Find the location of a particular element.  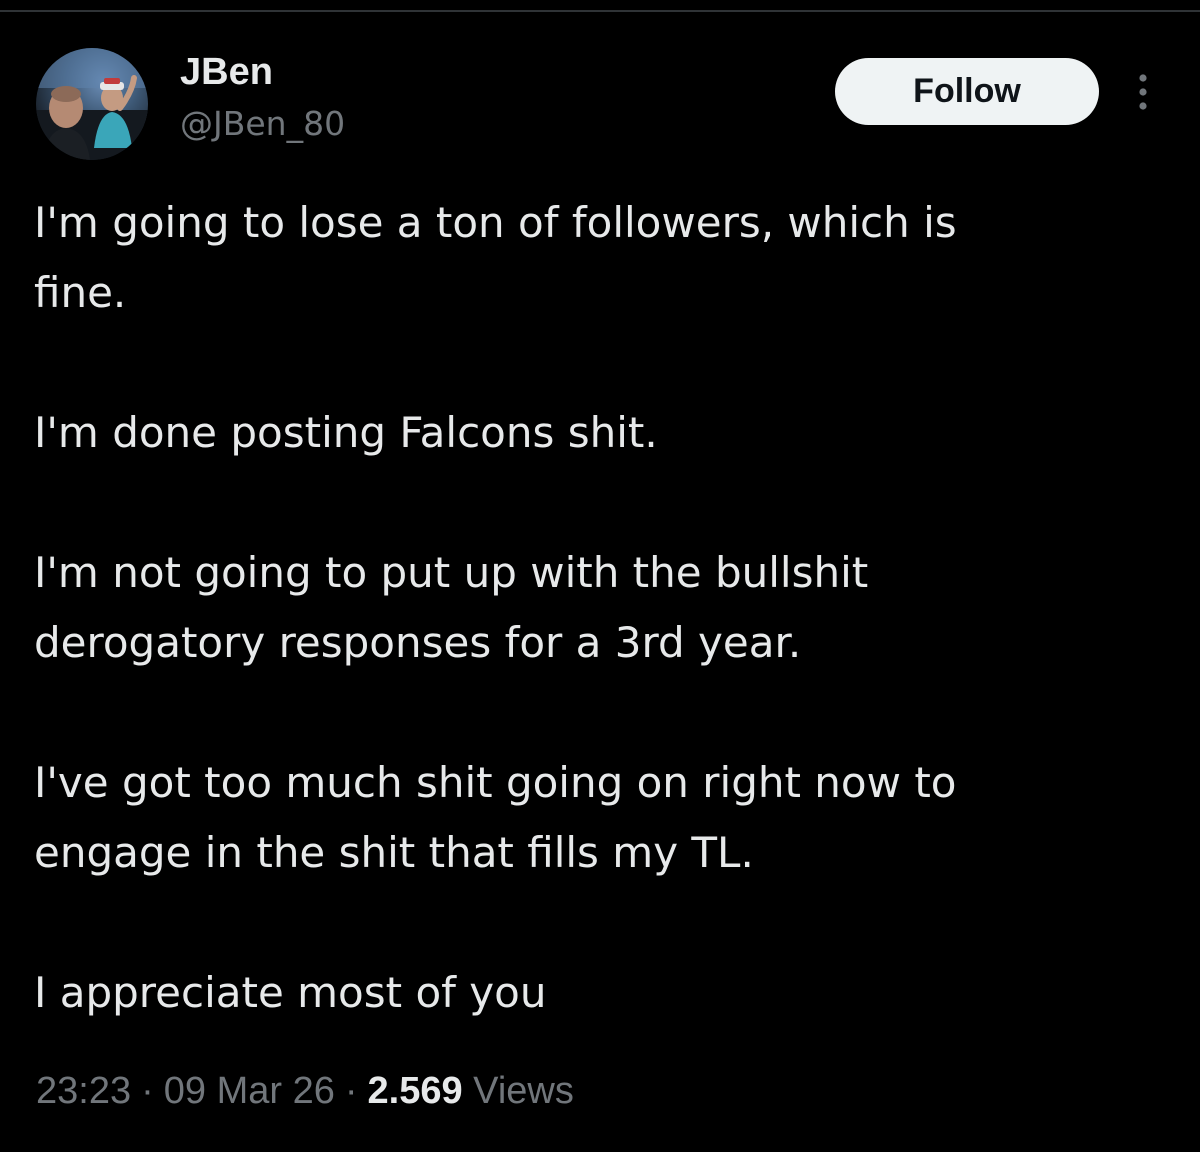

tweet-paragraph: I appreciate most of you is located at coordinates (290, 992).